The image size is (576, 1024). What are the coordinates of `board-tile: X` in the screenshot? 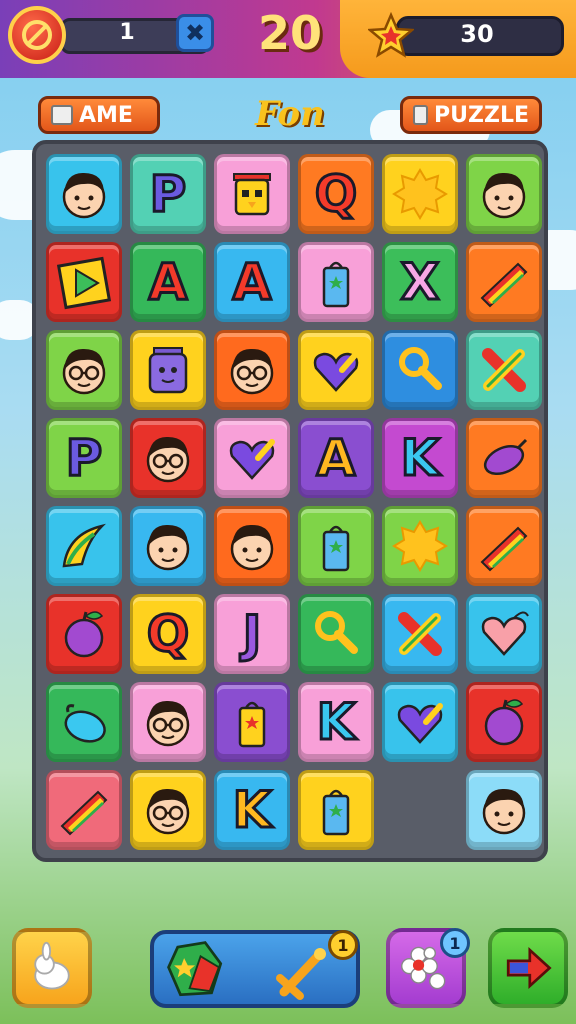 It's located at (420, 282).